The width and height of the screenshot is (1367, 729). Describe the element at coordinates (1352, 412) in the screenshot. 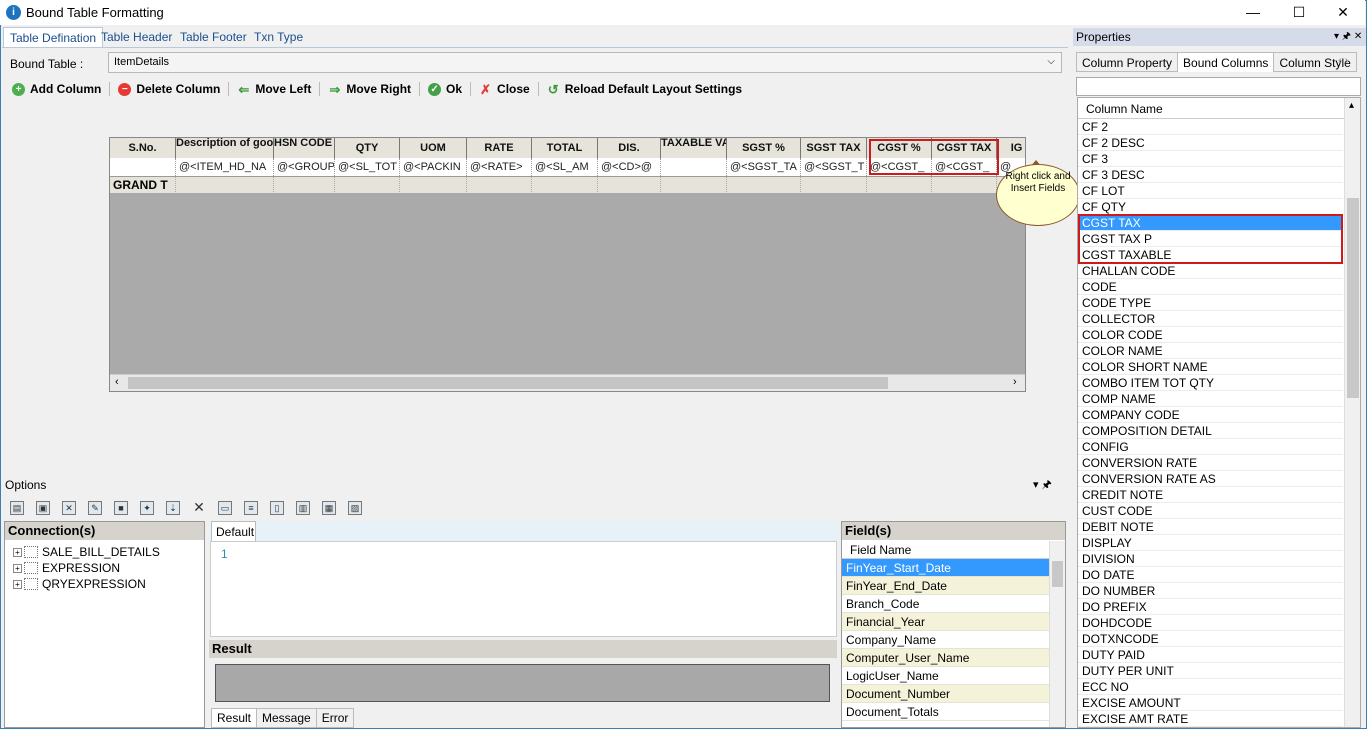

I see `columns-scrollbar: ▴` at that location.